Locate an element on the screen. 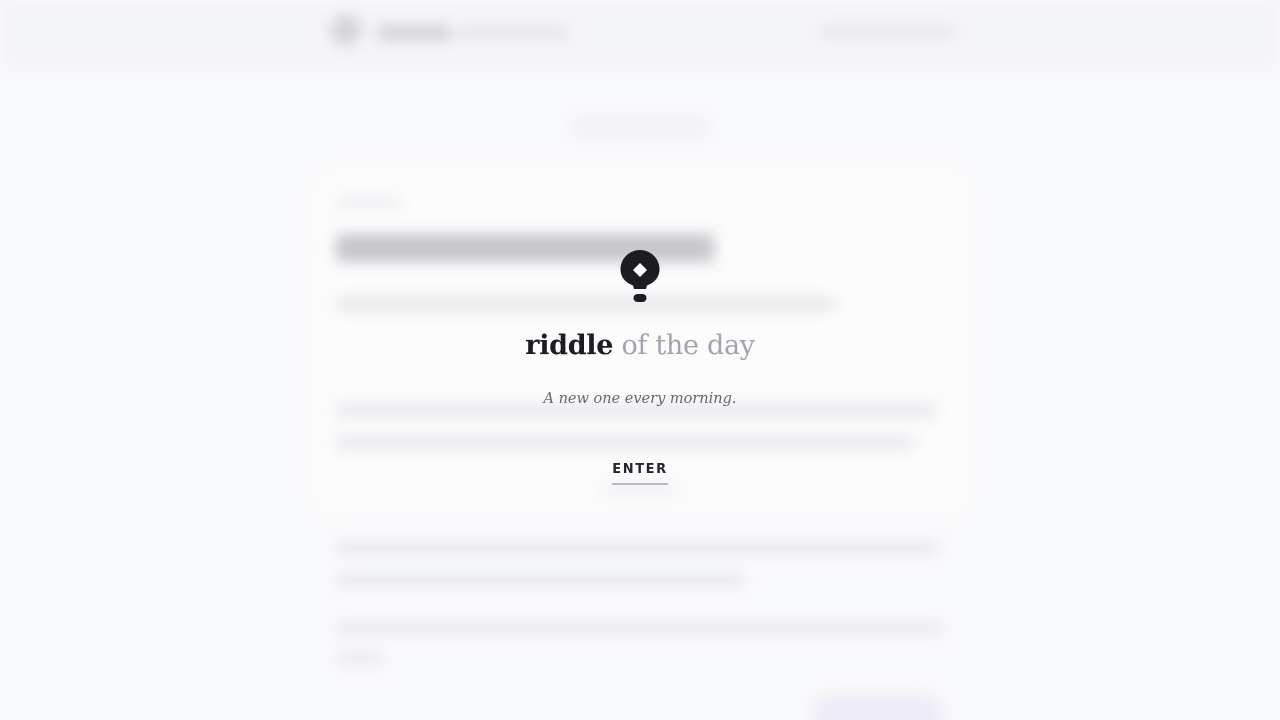  title-light-words: of the day is located at coordinates (688, 345).